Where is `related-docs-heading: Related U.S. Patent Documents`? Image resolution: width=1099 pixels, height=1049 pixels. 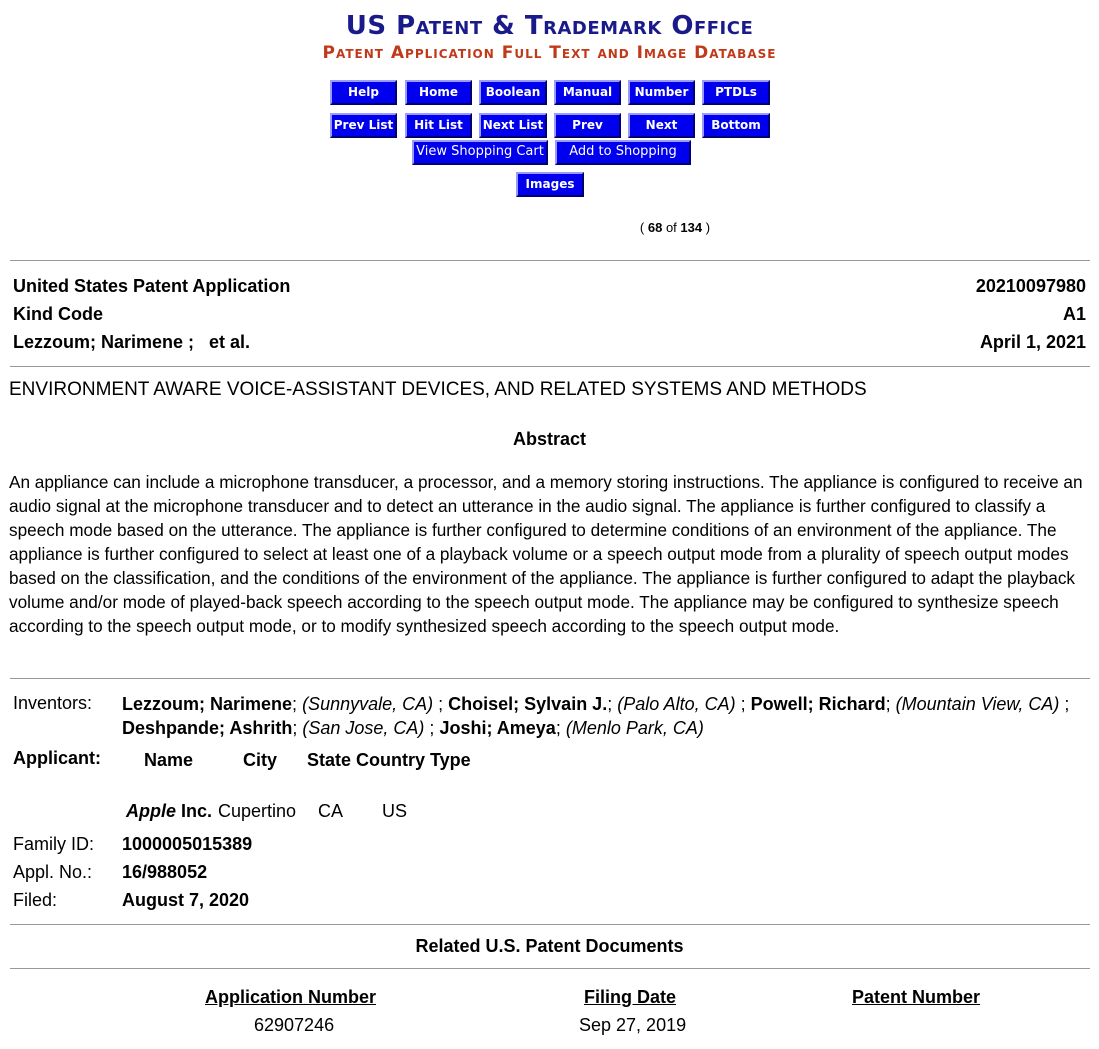
related-docs-heading: Related U.S. Patent Documents is located at coordinates (549, 946).